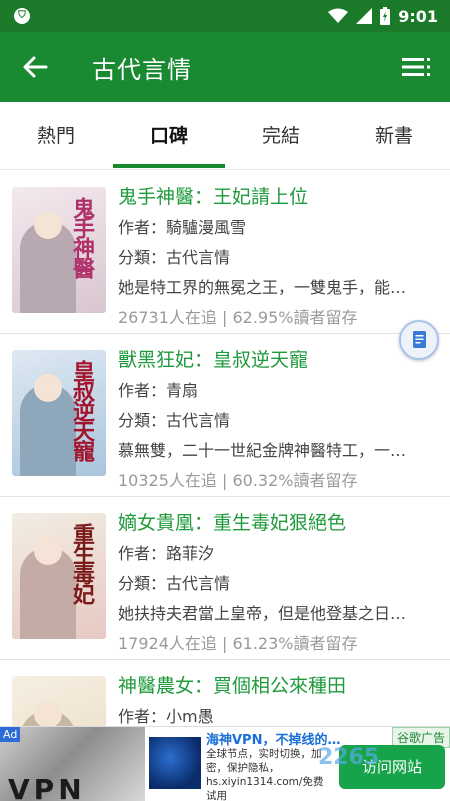  What do you see at coordinates (158, 390) in the screenshot?
I see `book-author: 作者：青扇` at bounding box center [158, 390].